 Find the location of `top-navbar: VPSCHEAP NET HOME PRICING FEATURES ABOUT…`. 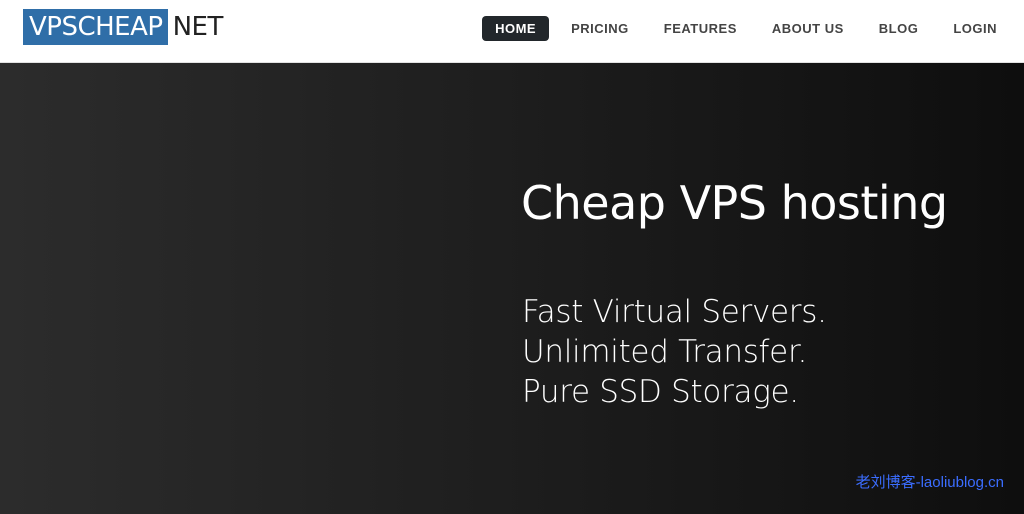

top-navbar: VPSCHEAP NET HOME PRICING FEATURES ABOUT… is located at coordinates (512, 31).